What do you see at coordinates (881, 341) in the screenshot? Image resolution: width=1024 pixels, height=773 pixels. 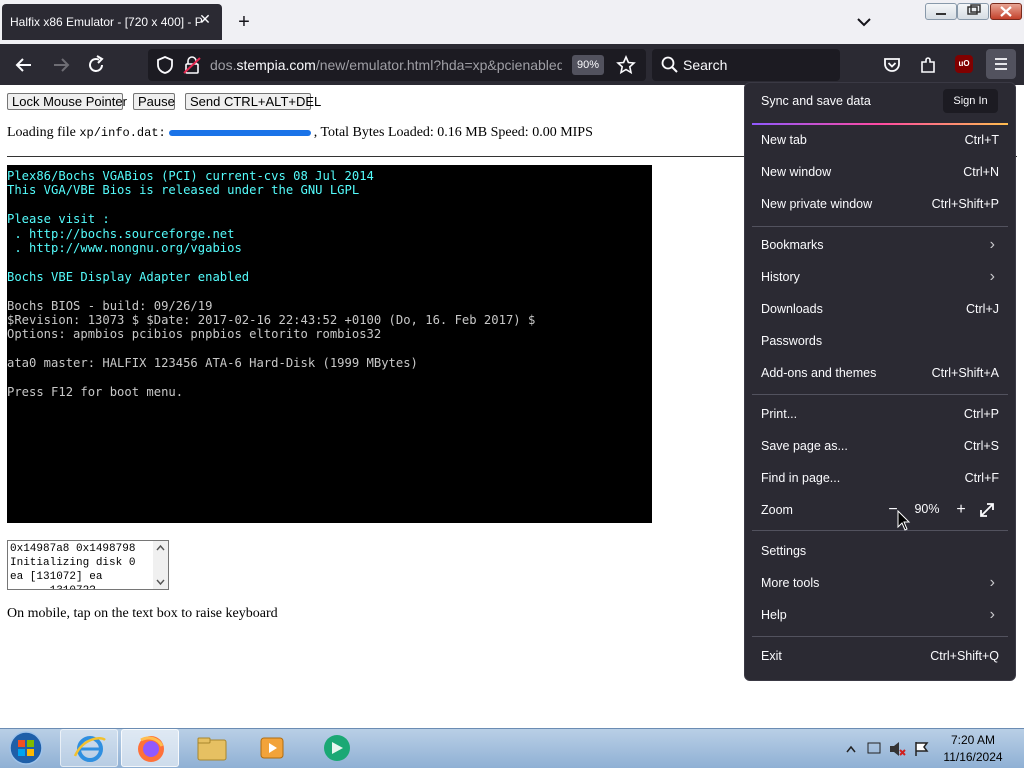 I see `menu-item-passwords: Passwords` at bounding box center [881, 341].